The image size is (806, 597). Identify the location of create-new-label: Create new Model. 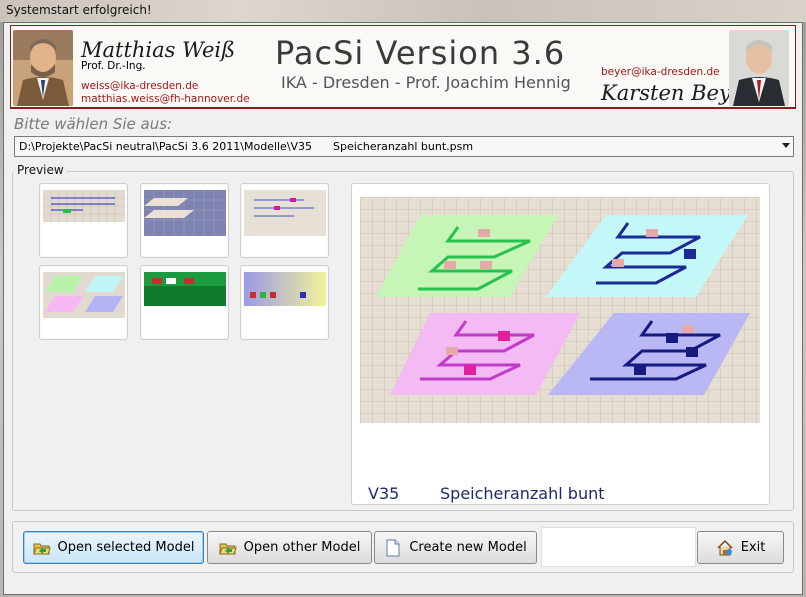
(468, 547).